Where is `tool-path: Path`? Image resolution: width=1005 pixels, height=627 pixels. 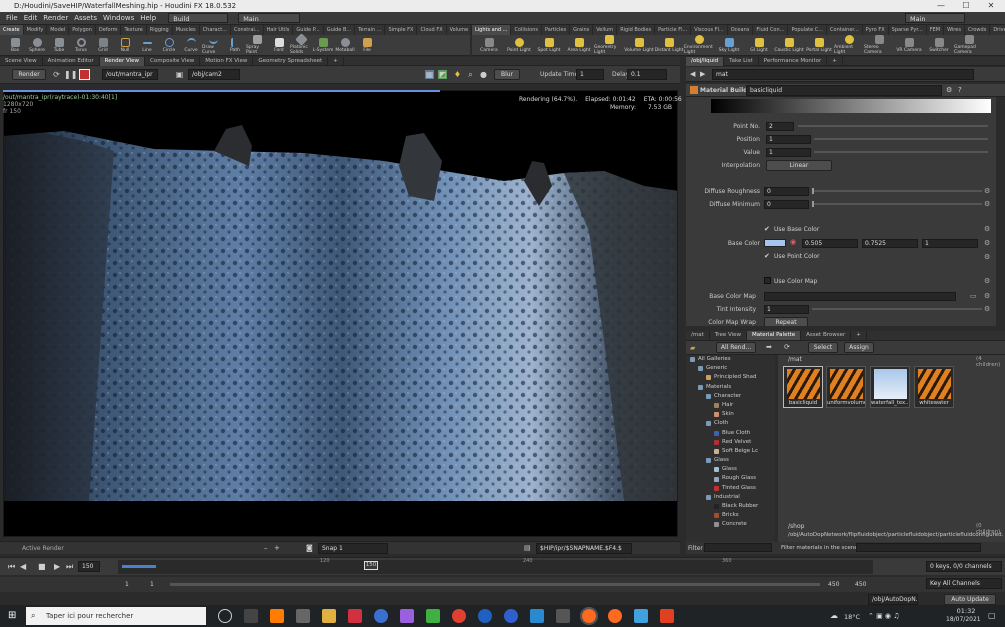 tool-path: Path is located at coordinates (235, 45).